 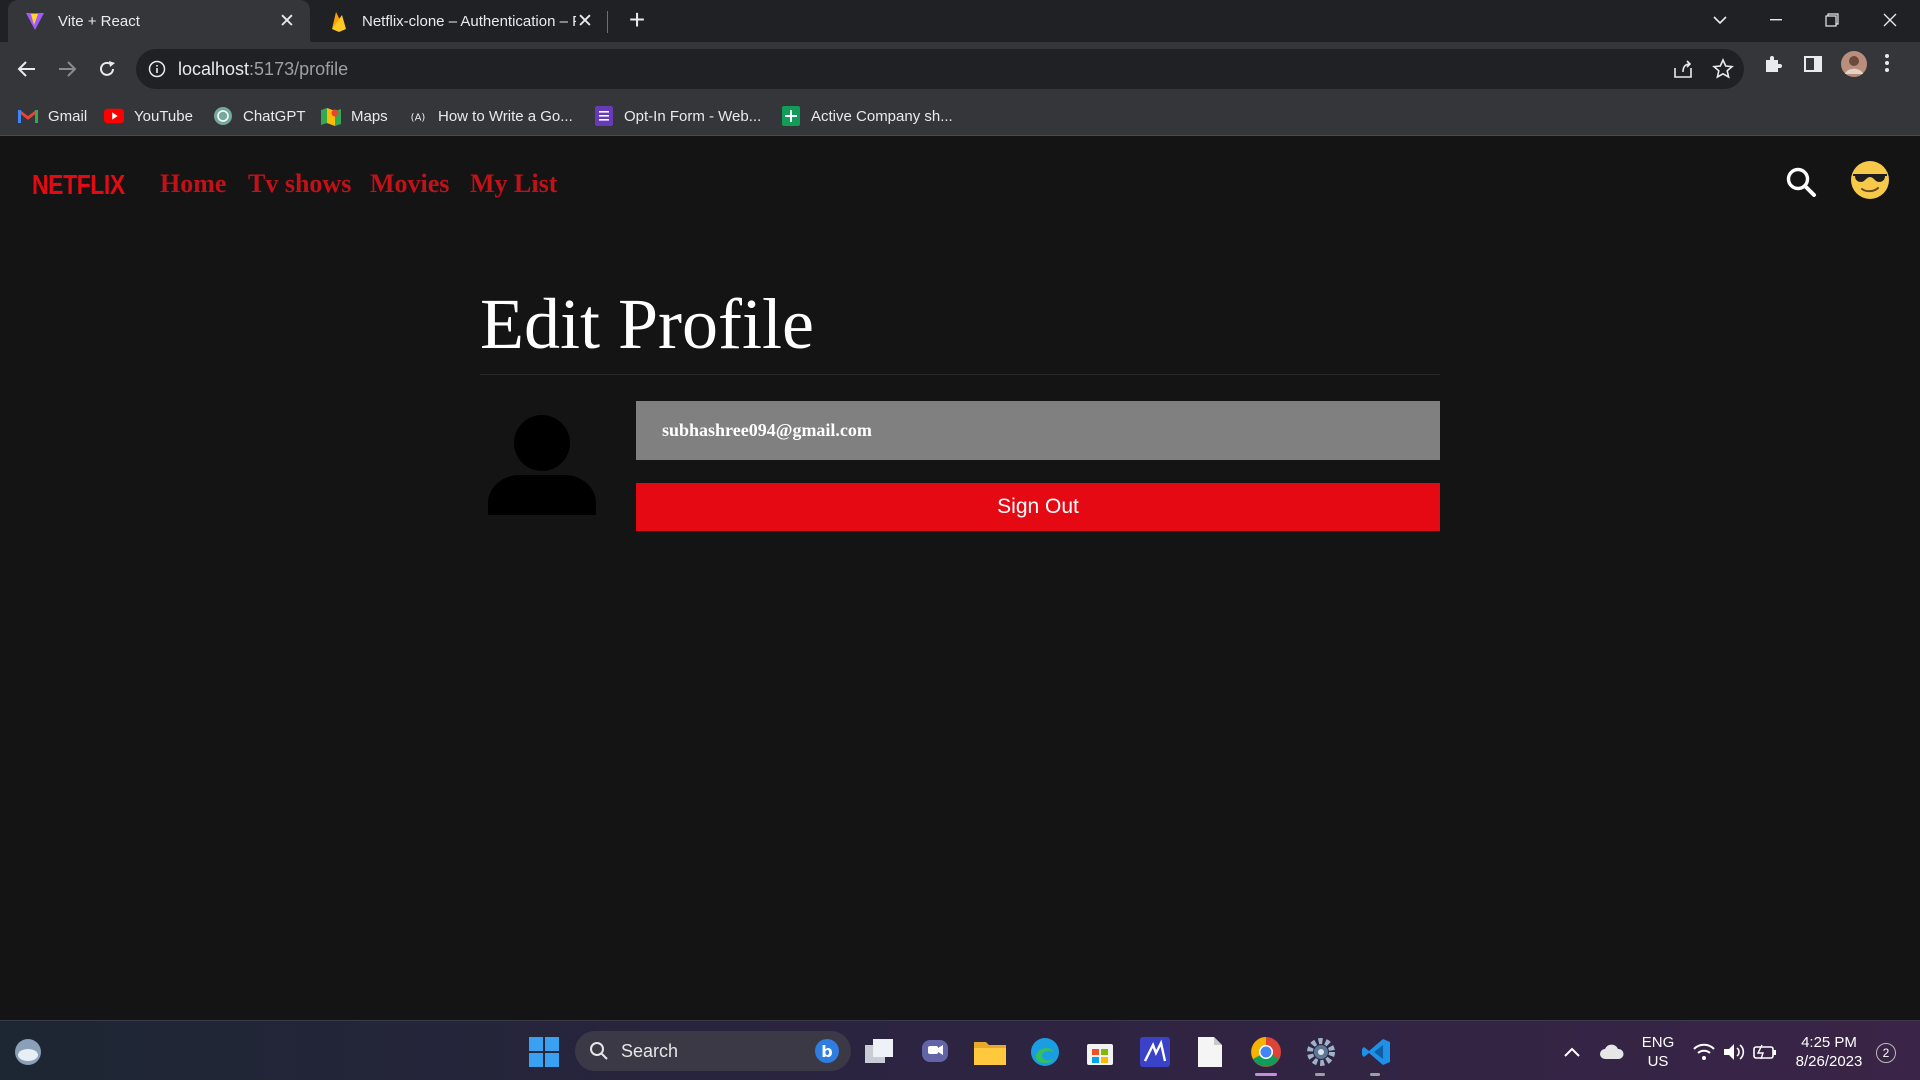 What do you see at coordinates (604, 116) in the screenshot?
I see `forms-icon` at bounding box center [604, 116].